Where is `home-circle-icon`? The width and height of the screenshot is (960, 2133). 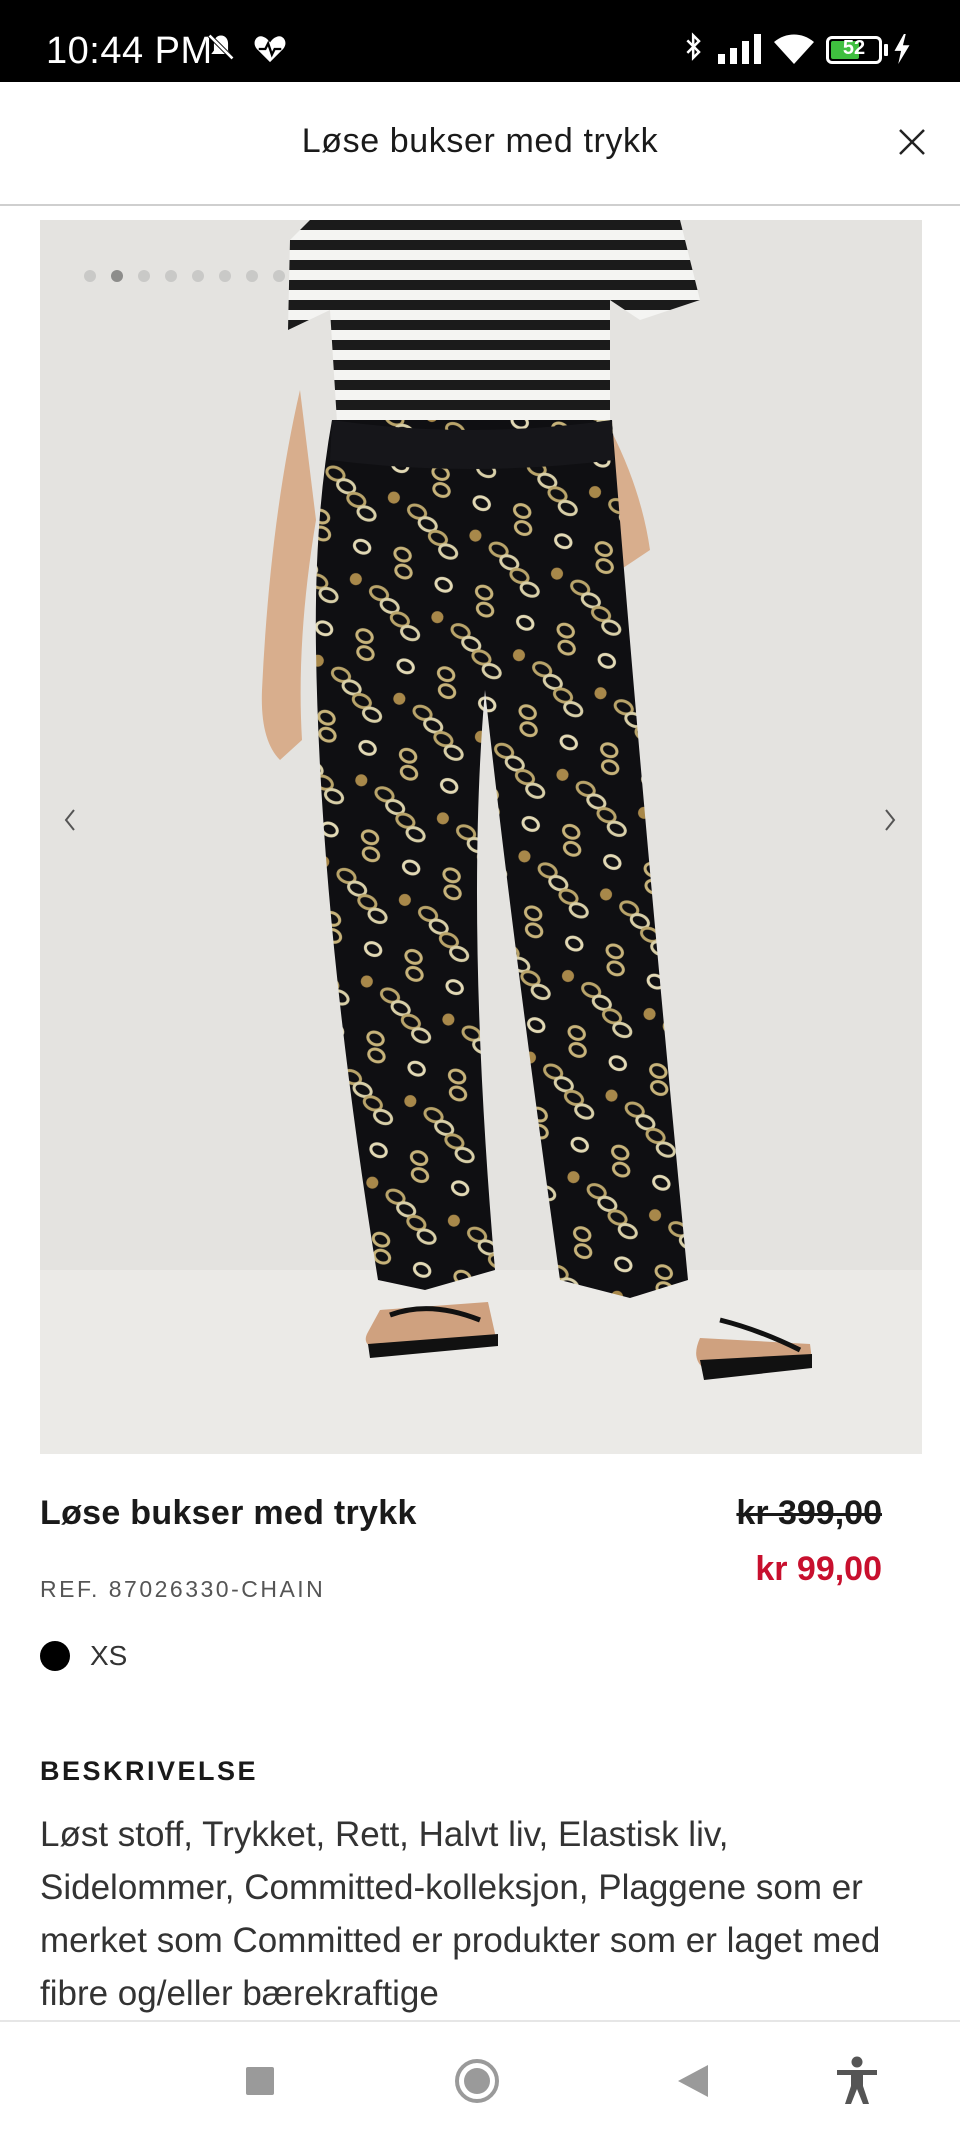
home-circle-icon is located at coordinates (477, 2081).